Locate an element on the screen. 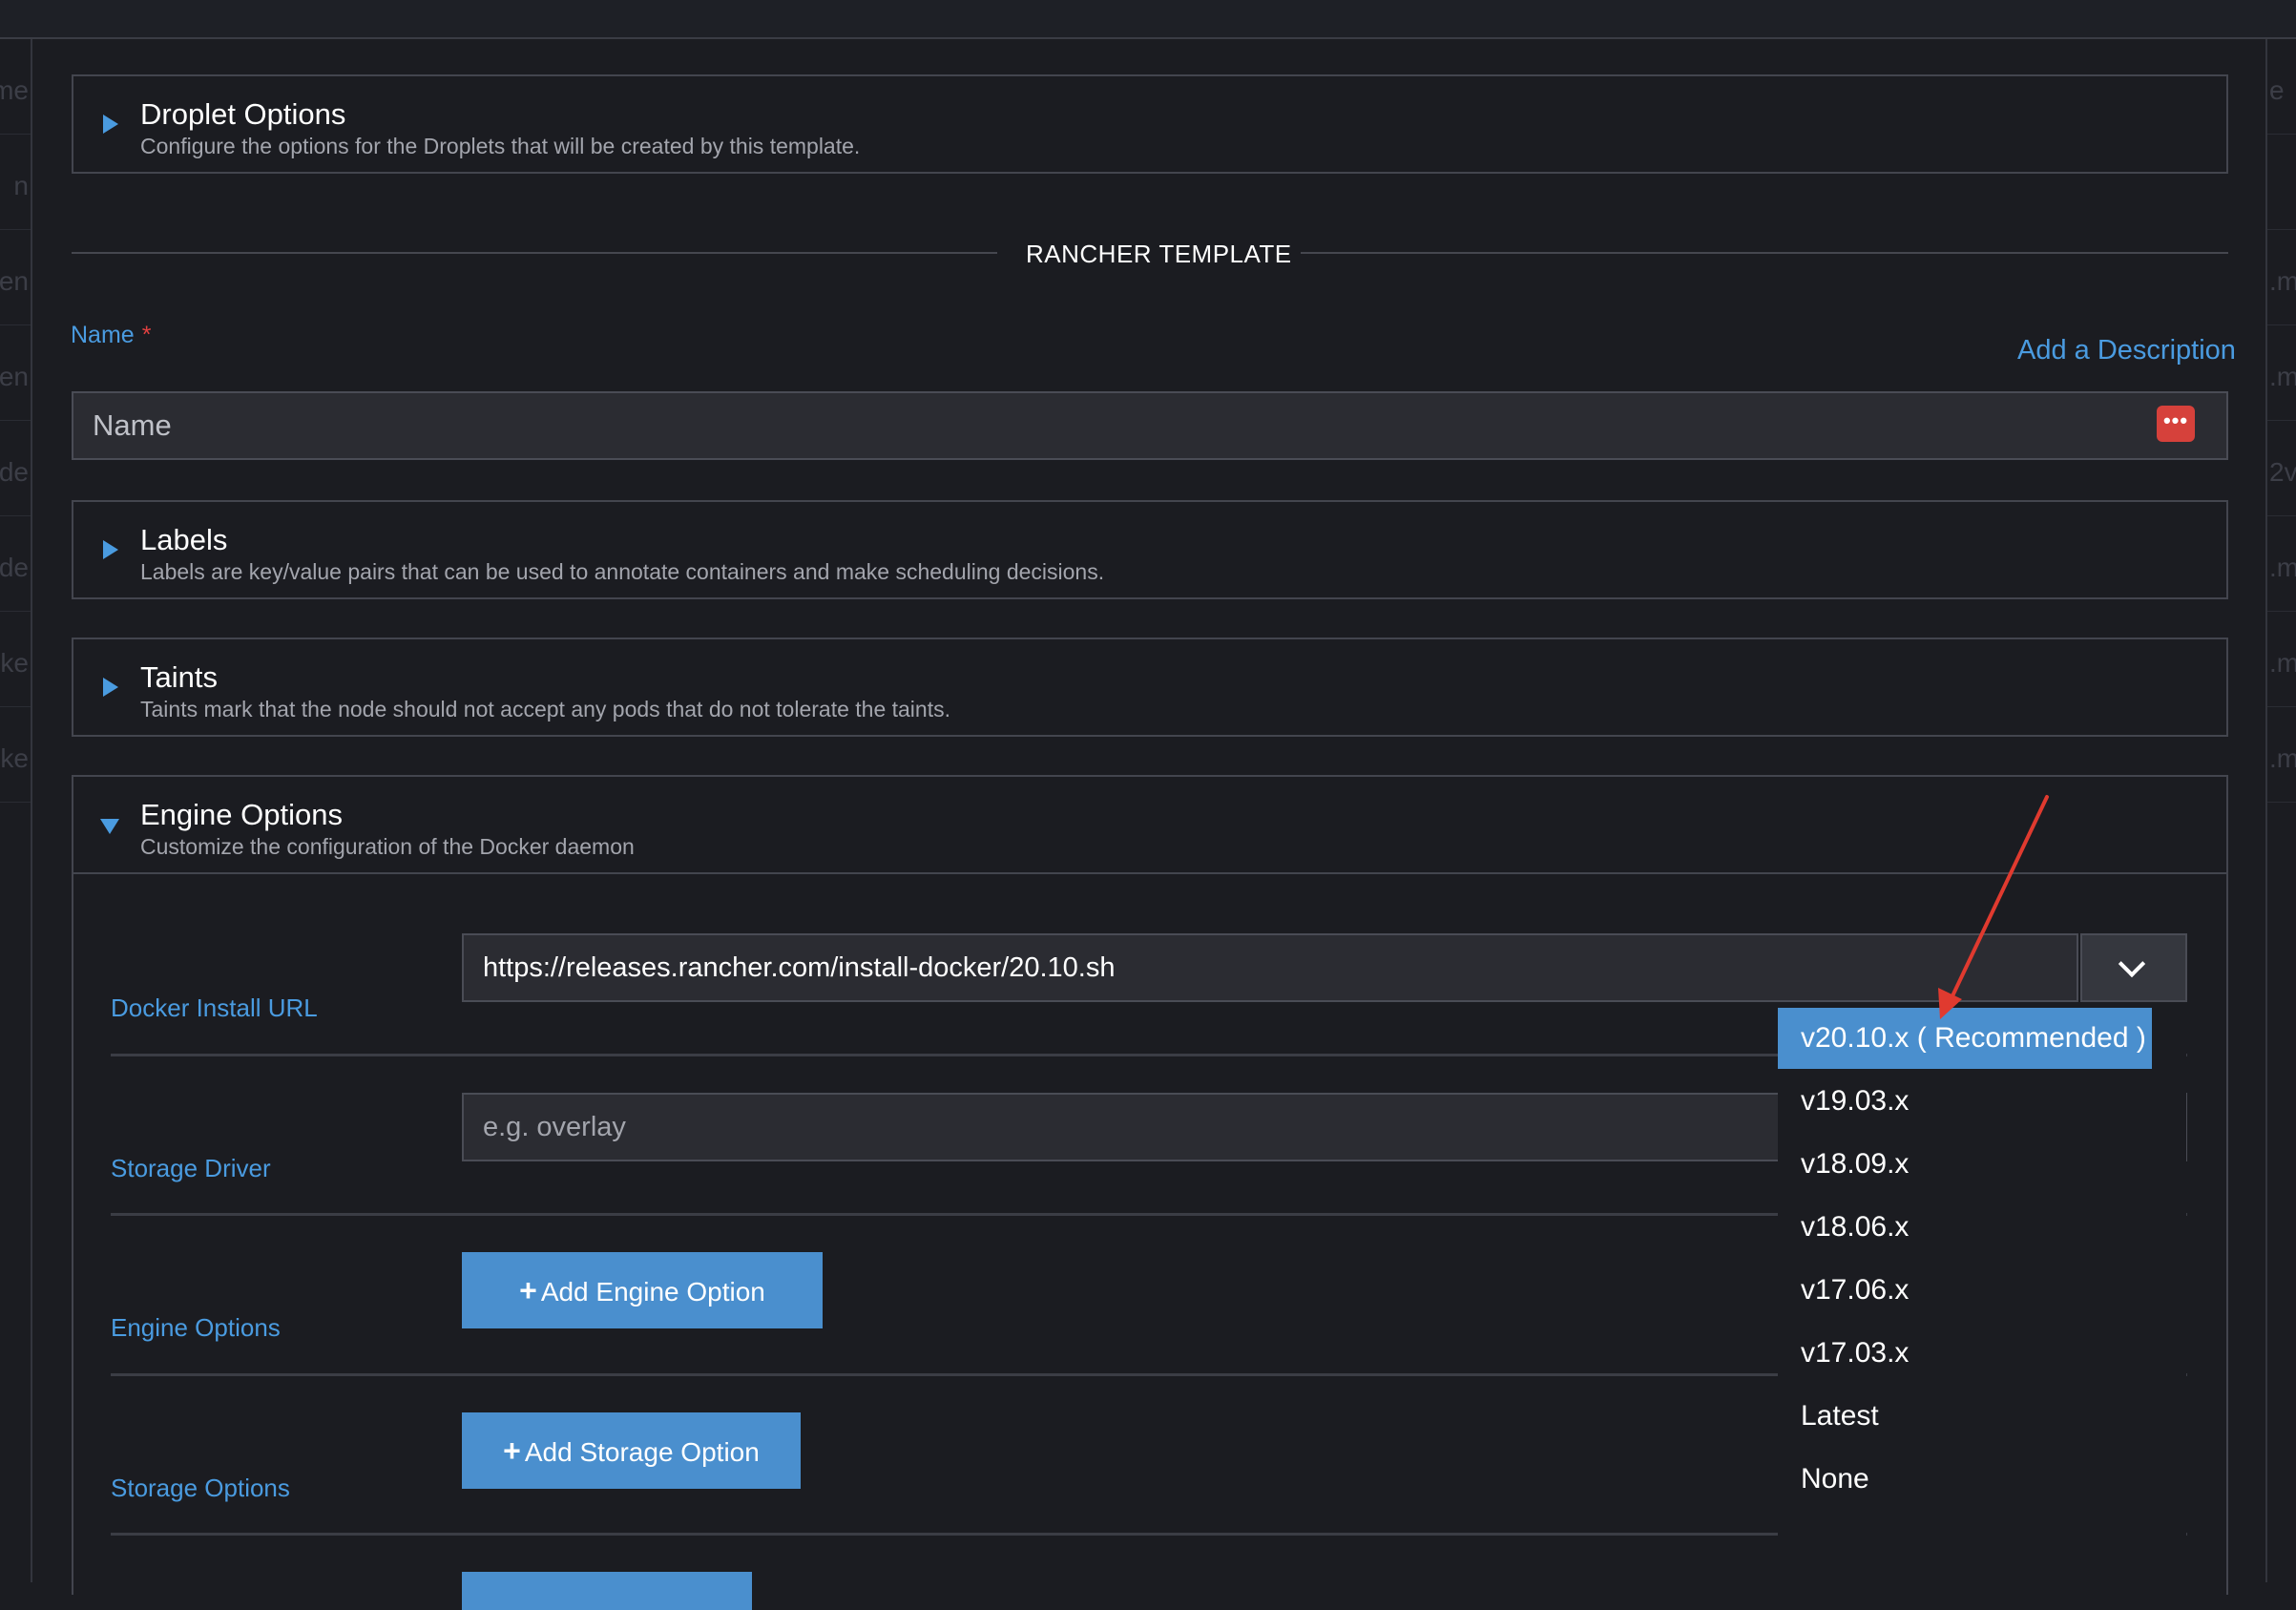  annotation-arrow-head is located at coordinates (1950, 1003).